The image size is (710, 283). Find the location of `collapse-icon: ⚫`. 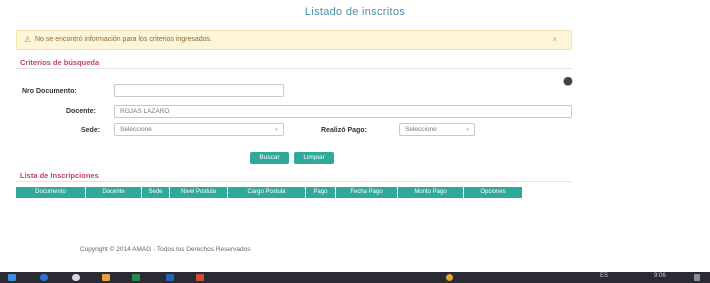

collapse-icon: ⚫ is located at coordinates (568, 81).